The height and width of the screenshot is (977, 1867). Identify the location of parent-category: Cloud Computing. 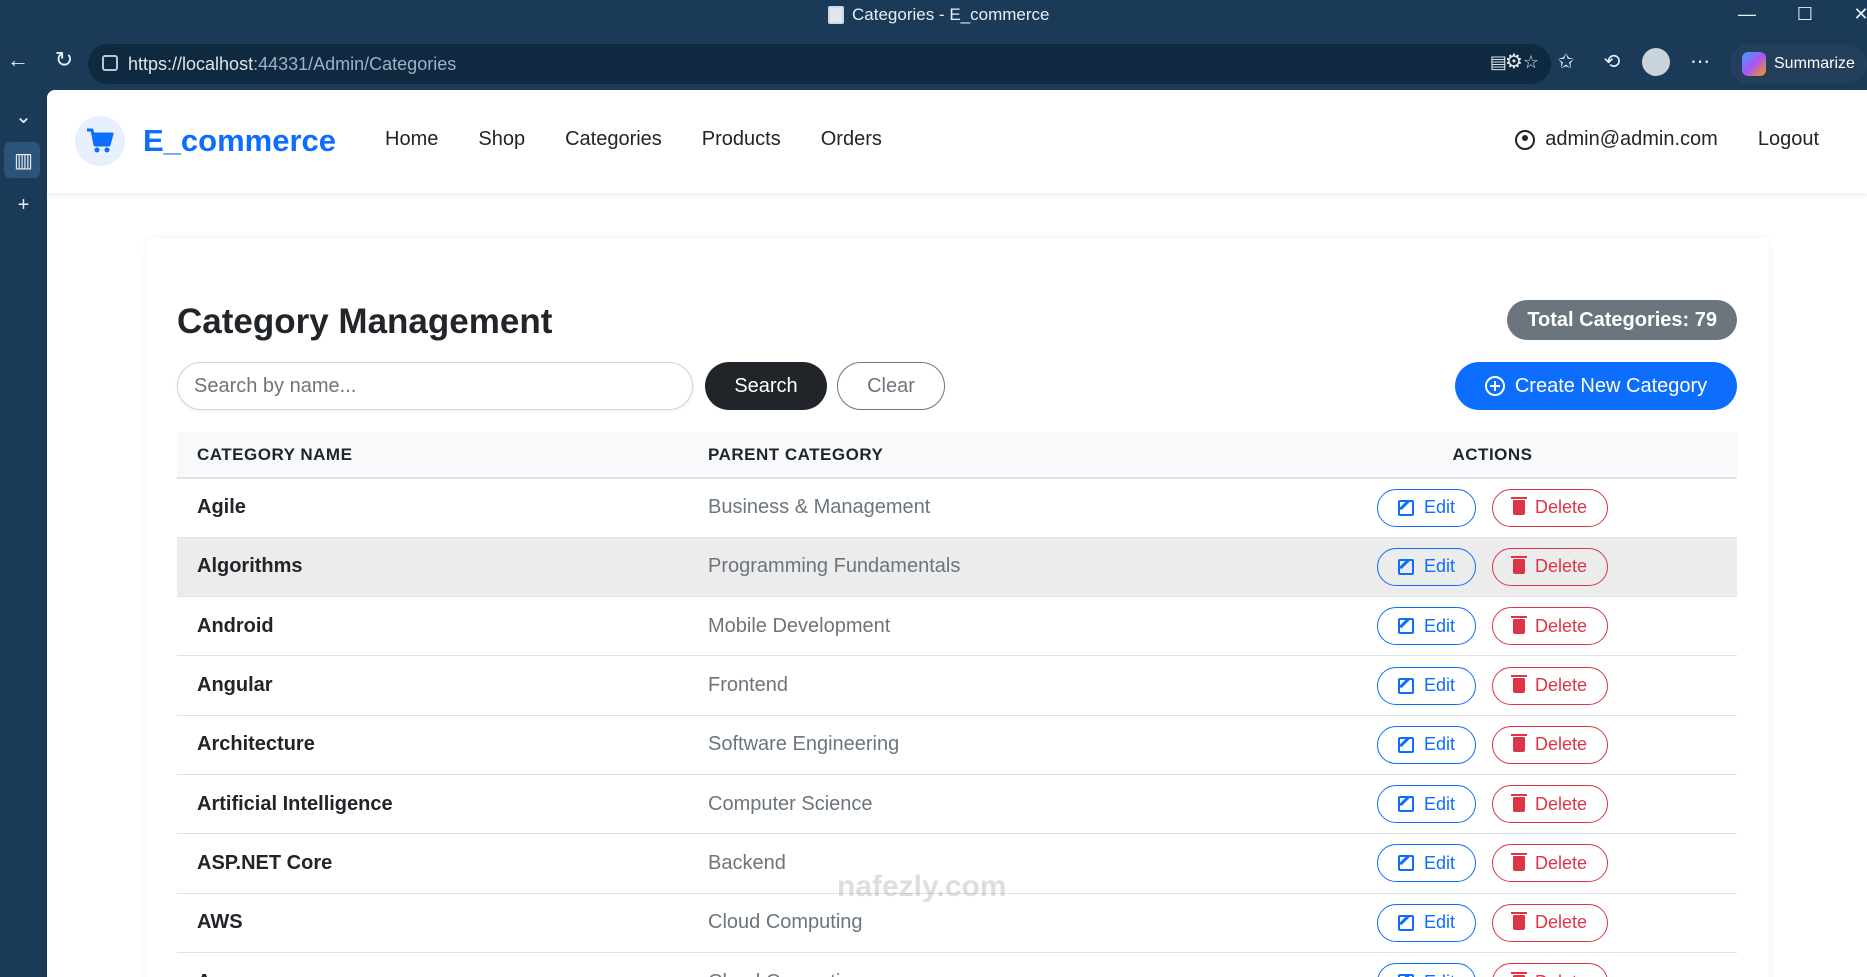
(978, 964).